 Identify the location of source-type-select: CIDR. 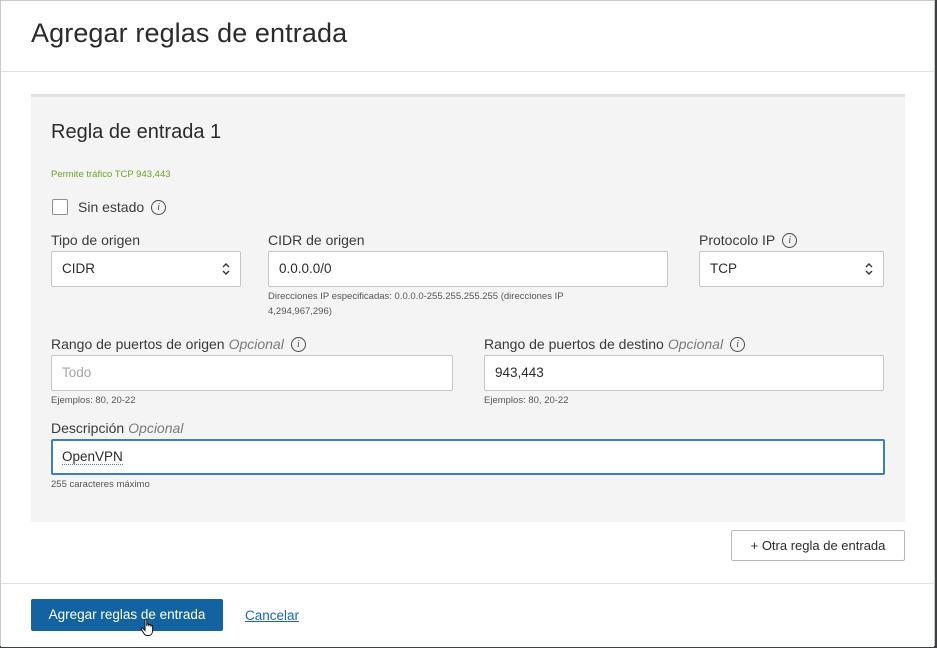
(146, 269).